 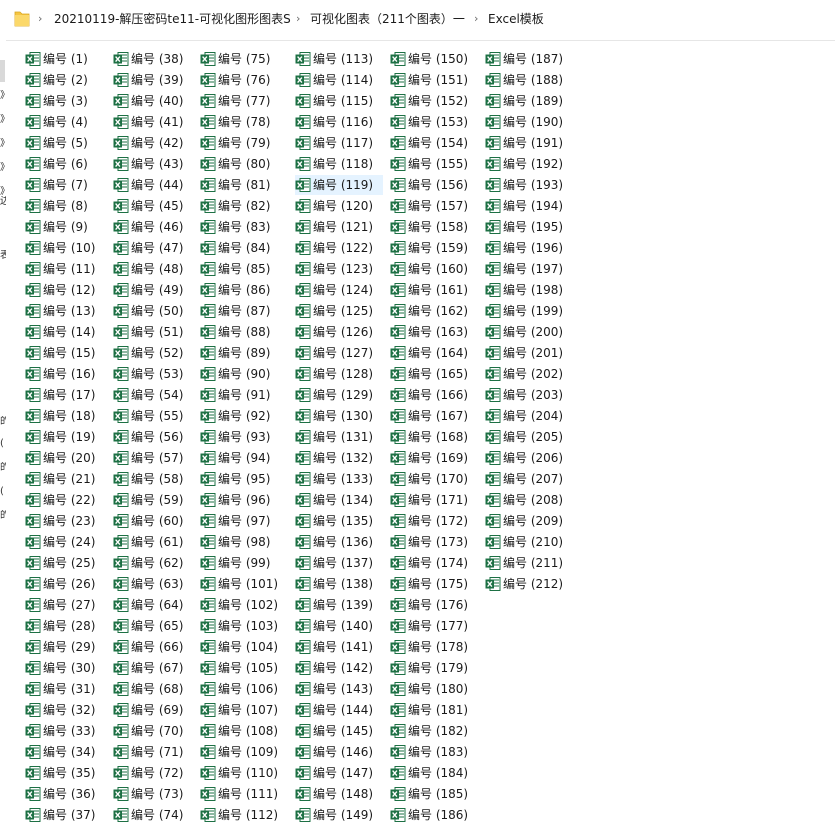 I want to click on file-item: 编号 (77), so click(x=244, y=101).